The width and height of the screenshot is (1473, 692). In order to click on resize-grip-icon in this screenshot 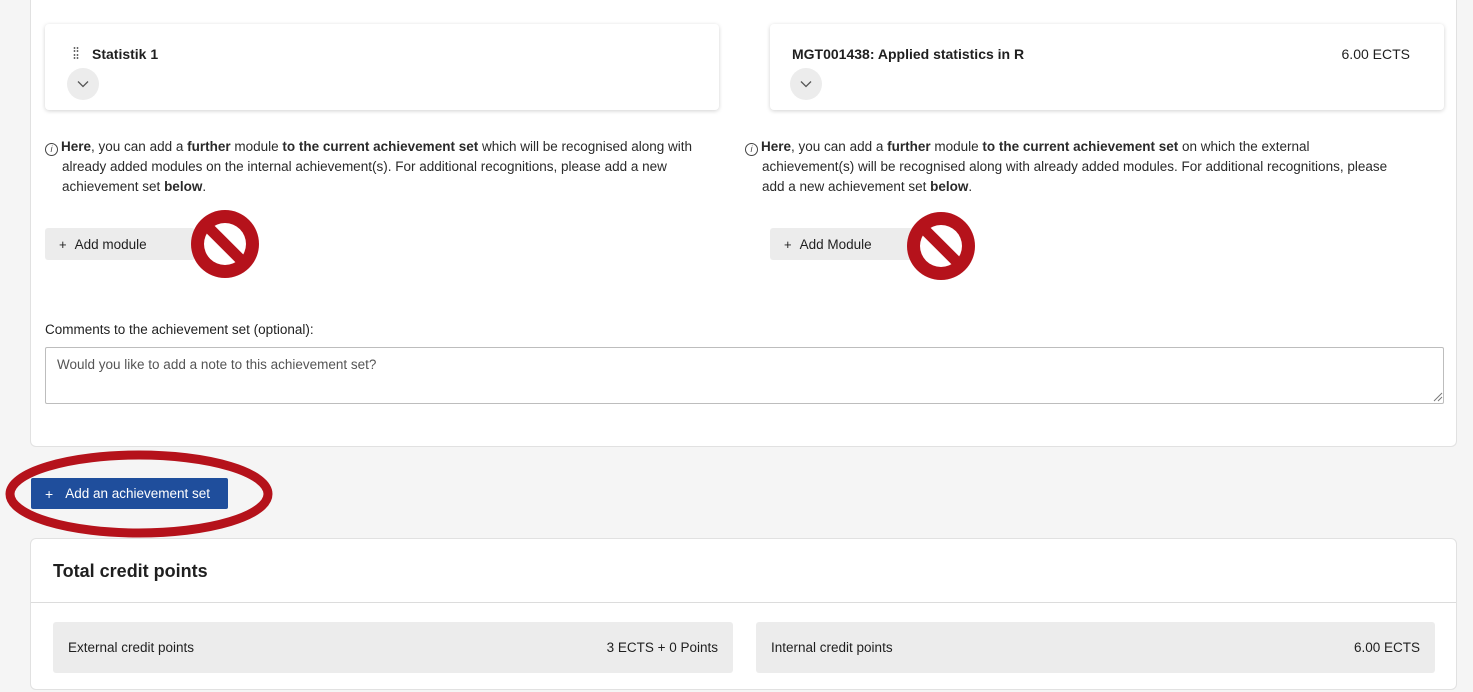, I will do `click(1438, 397)`.